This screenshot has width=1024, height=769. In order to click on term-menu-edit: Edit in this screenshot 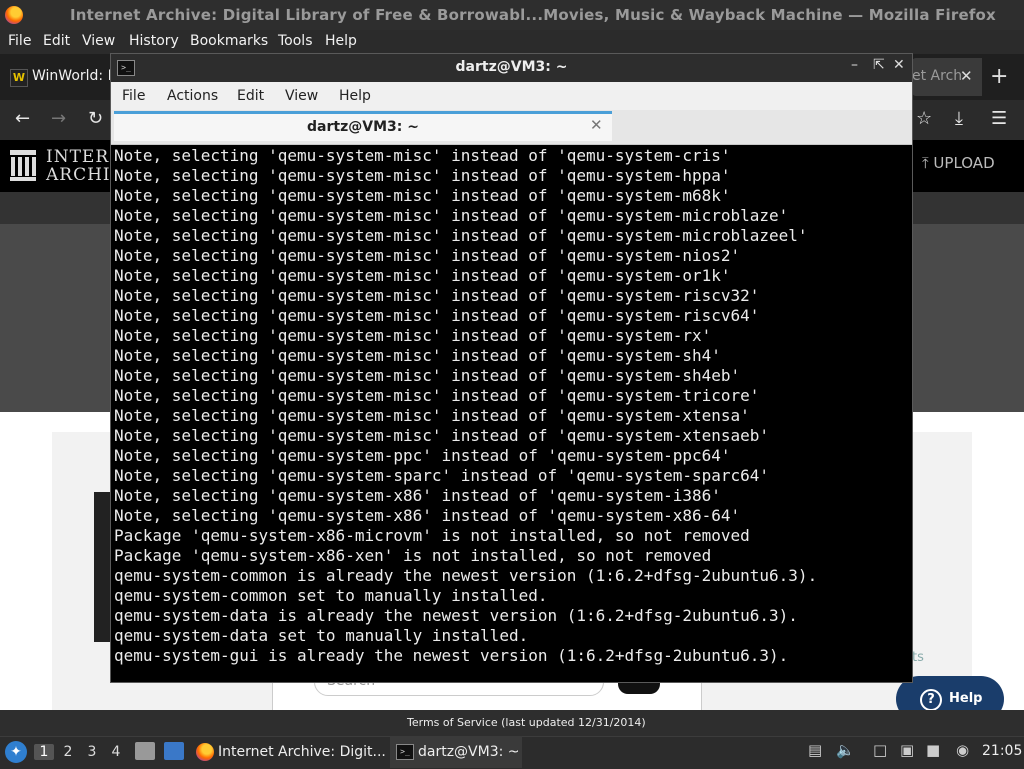, I will do `click(250, 96)`.